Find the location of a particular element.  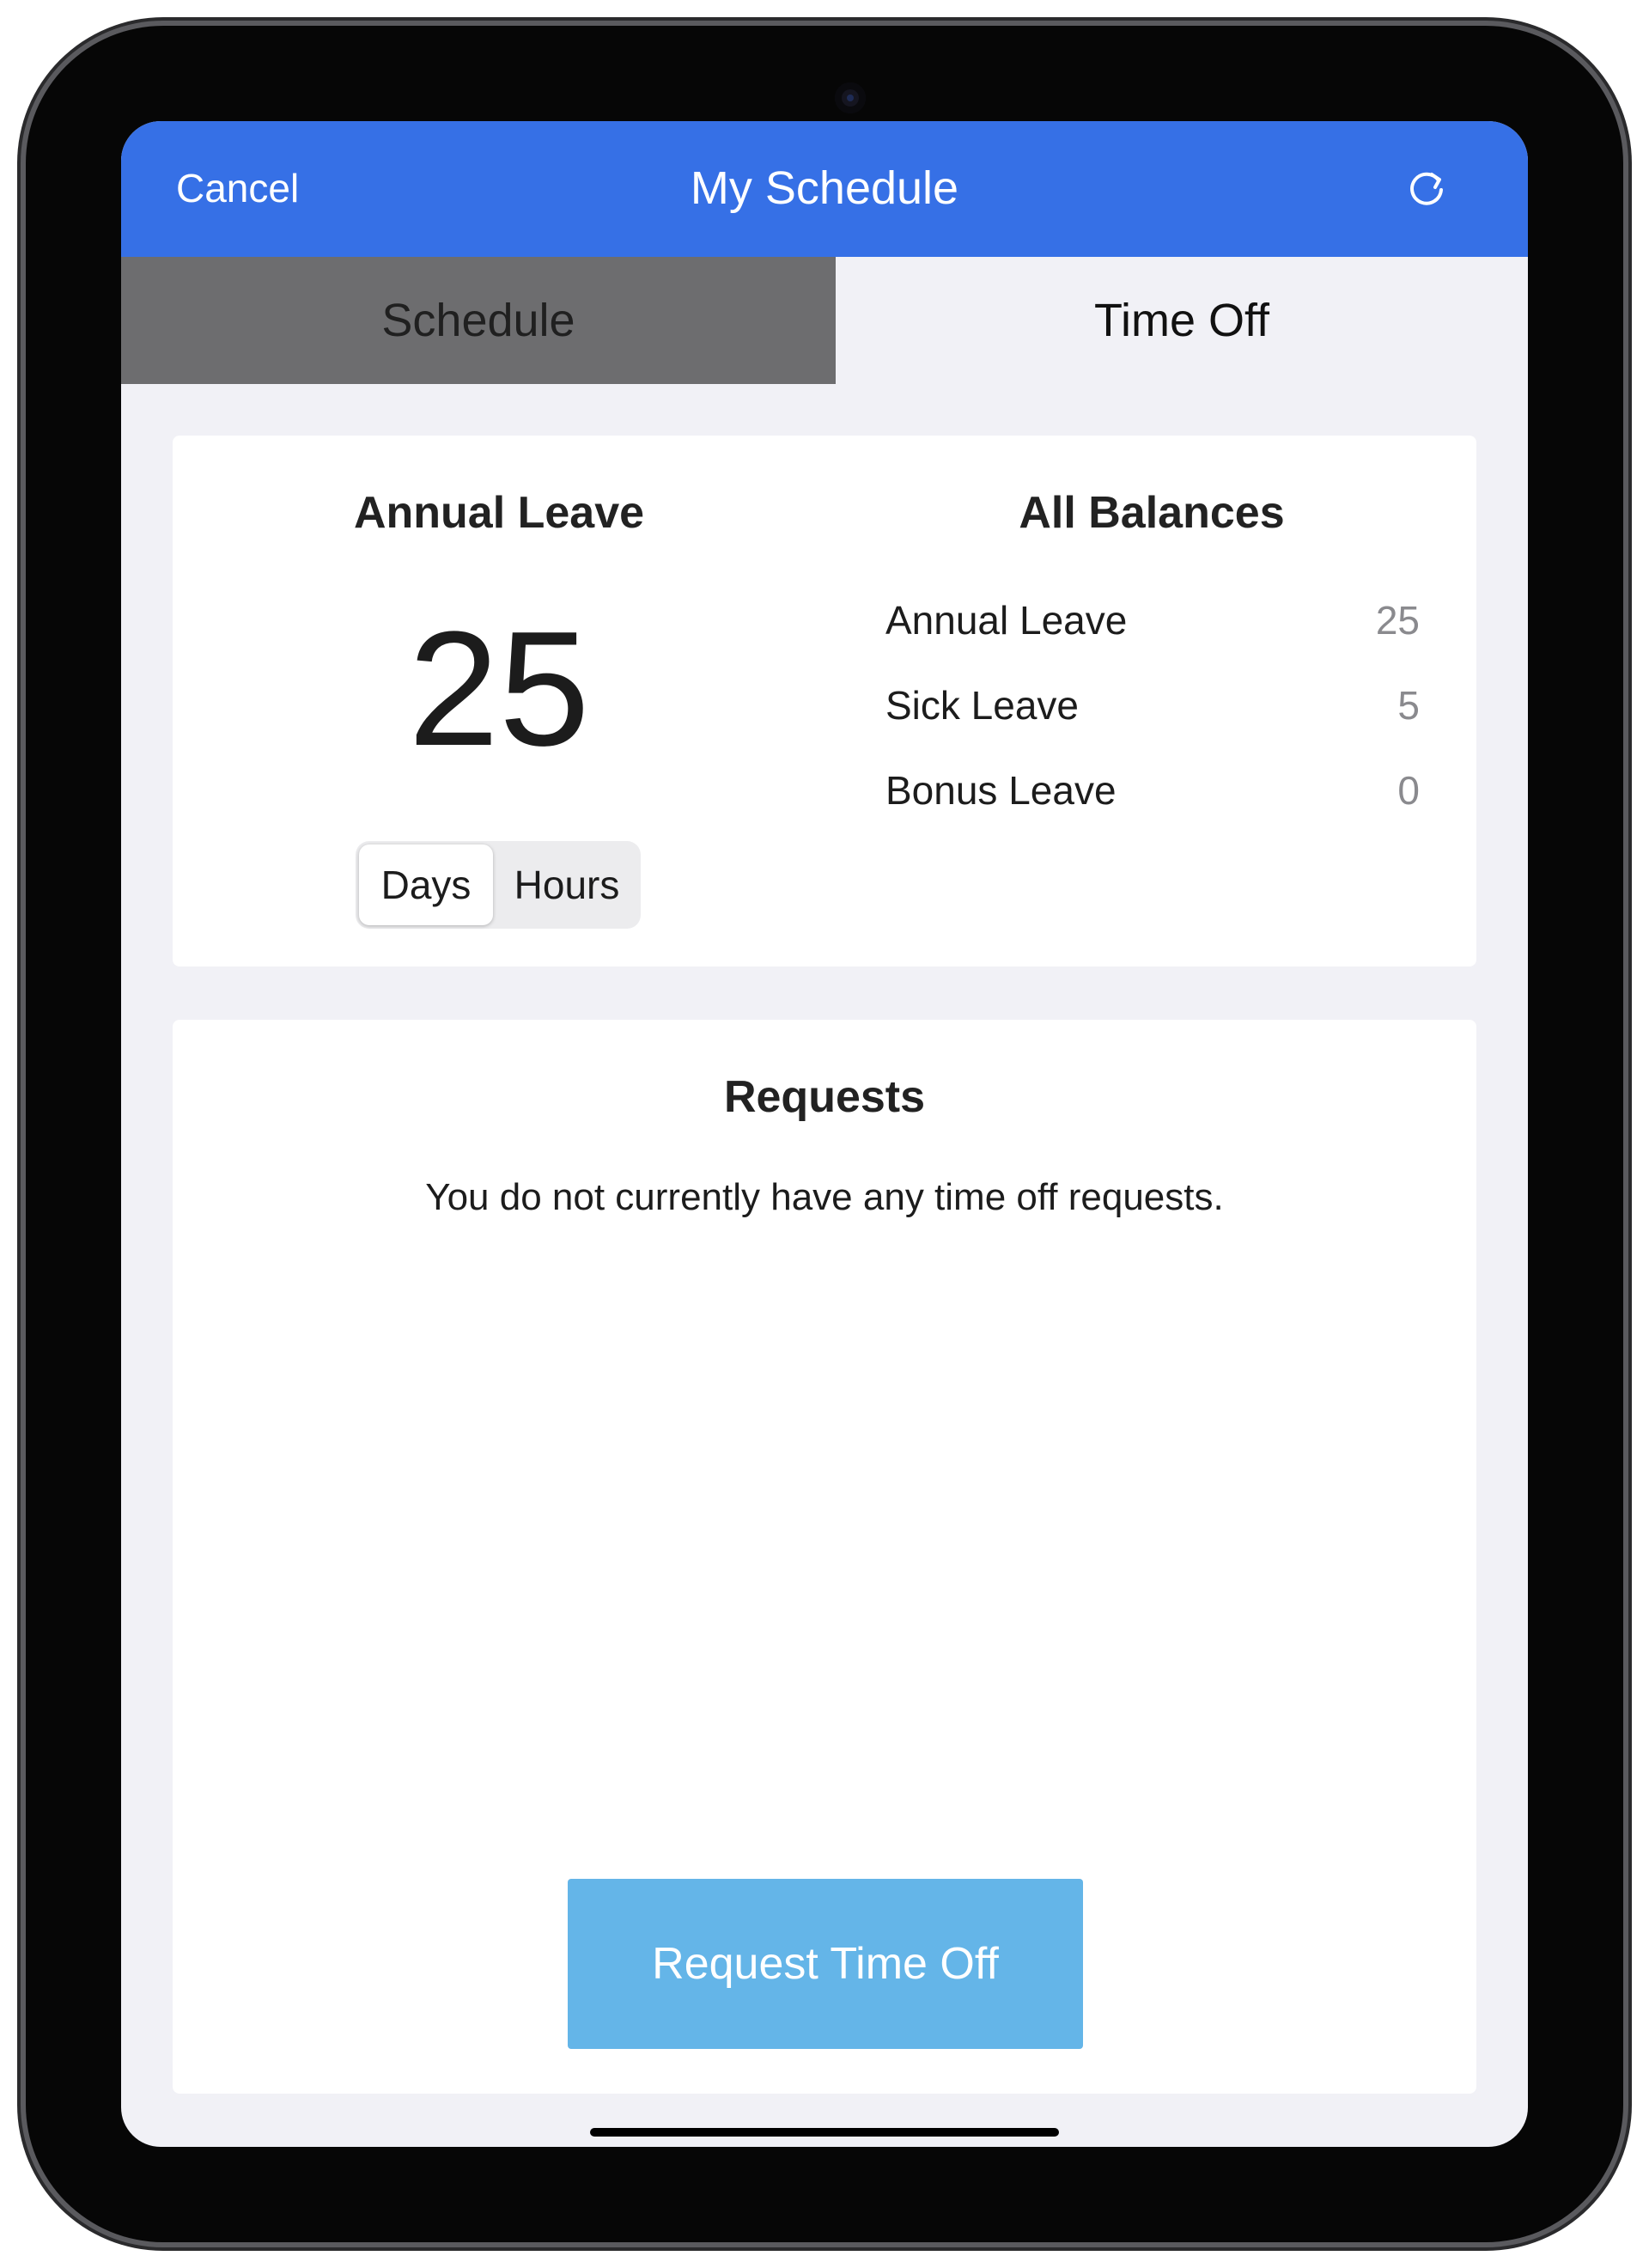

requests-title: Requests is located at coordinates (825, 1097).